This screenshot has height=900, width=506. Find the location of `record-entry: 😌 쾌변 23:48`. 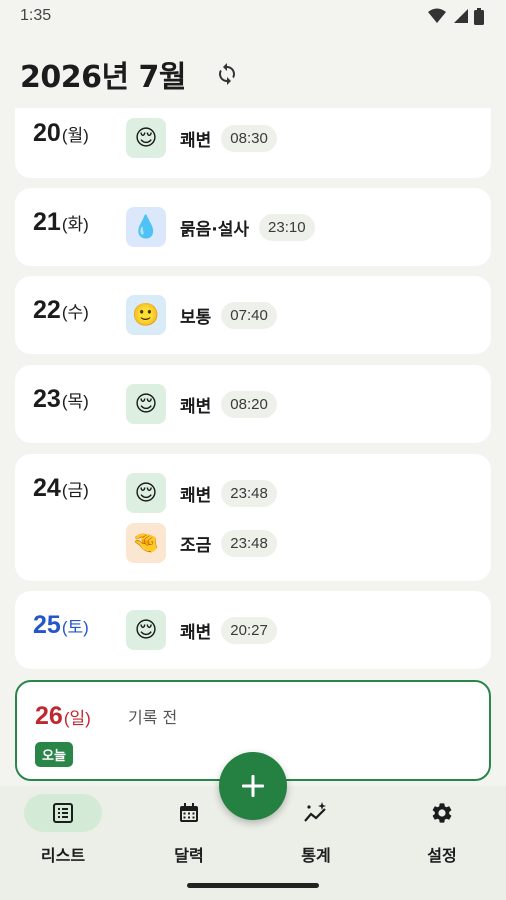

record-entry: 😌 쾌변 23:48 is located at coordinates (201, 493).